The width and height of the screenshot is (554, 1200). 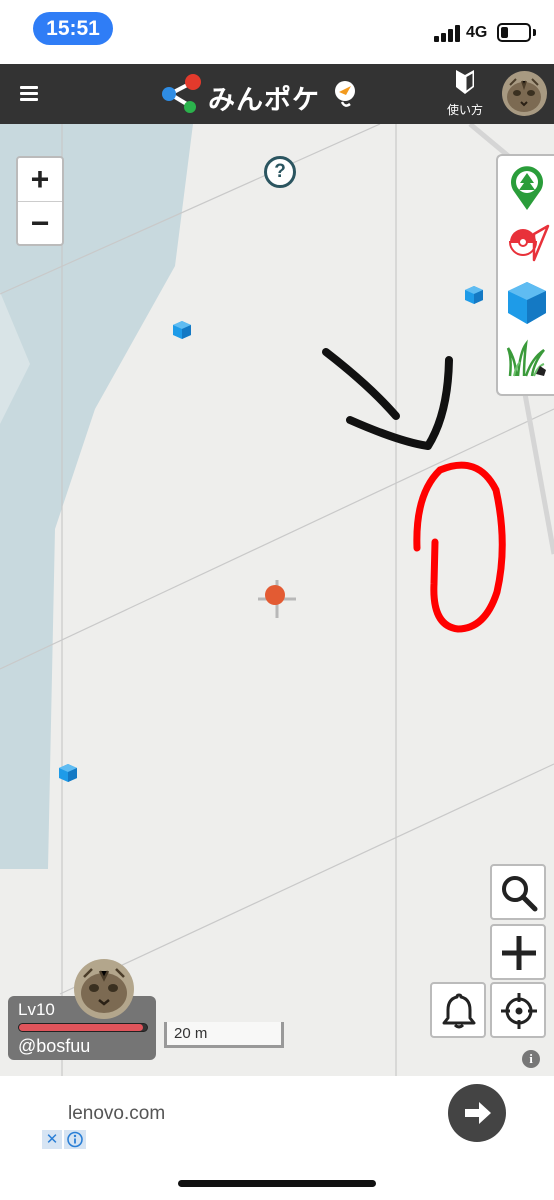 I want to click on ad-info-button, so click(x=75, y=1139).